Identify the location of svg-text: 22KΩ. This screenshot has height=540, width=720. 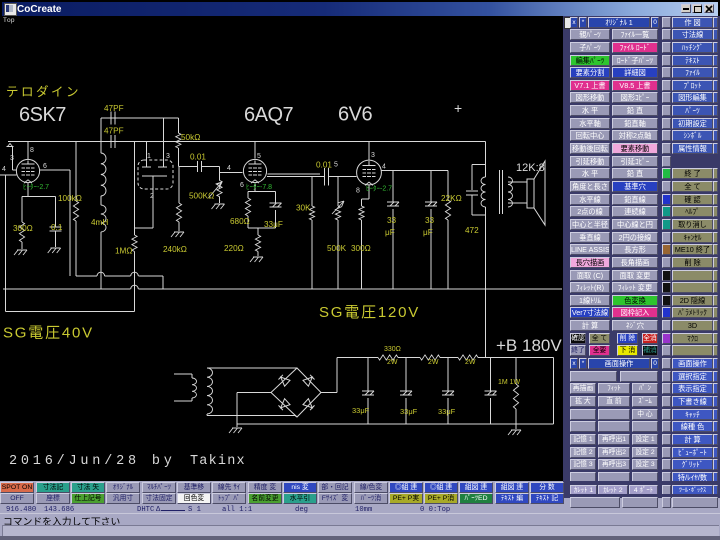
(451, 198).